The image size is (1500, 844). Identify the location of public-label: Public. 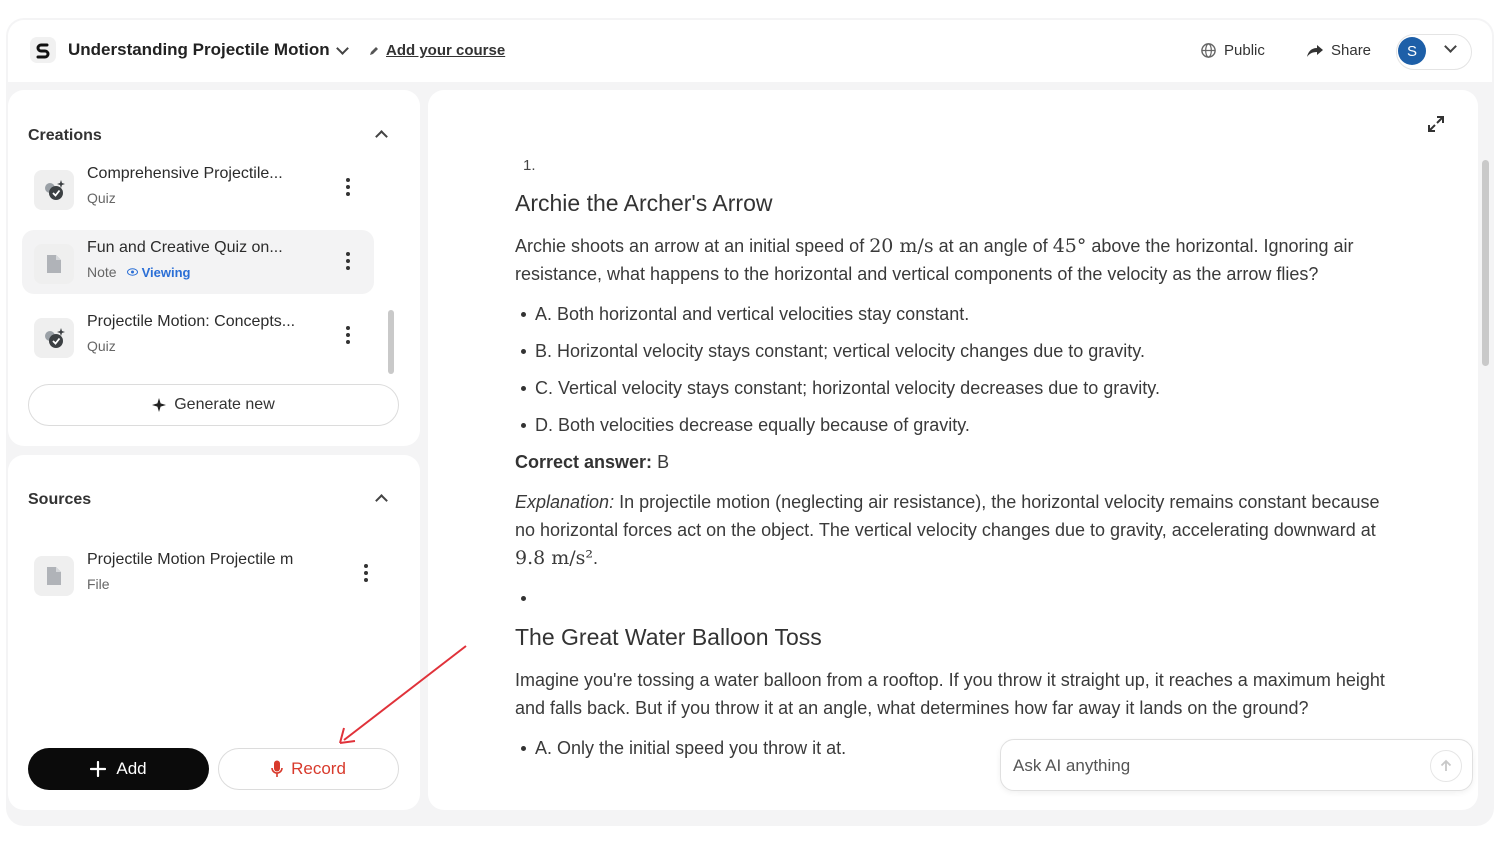
(1244, 50).